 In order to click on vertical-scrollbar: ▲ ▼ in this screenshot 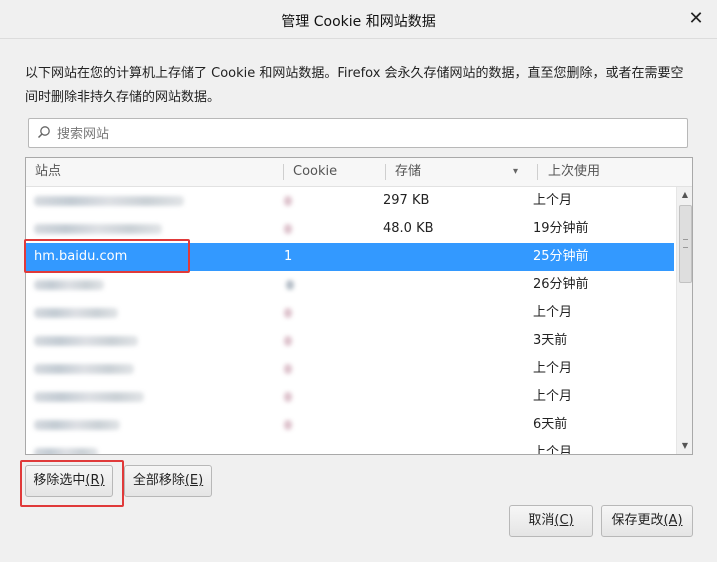, I will do `click(684, 320)`.